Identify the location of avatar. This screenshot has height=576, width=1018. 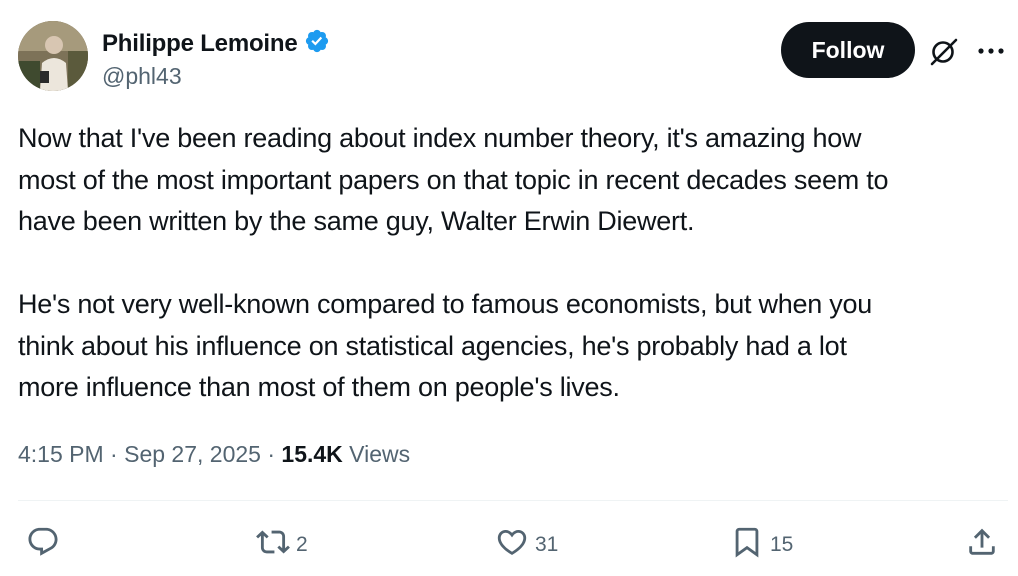
(53, 56).